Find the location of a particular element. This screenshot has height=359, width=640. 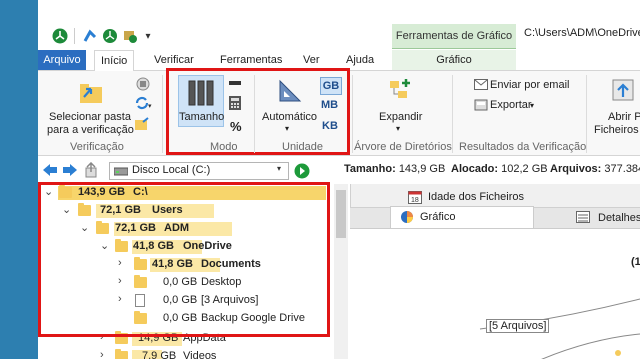

size-label: Tamanho: is located at coordinates (370, 169).